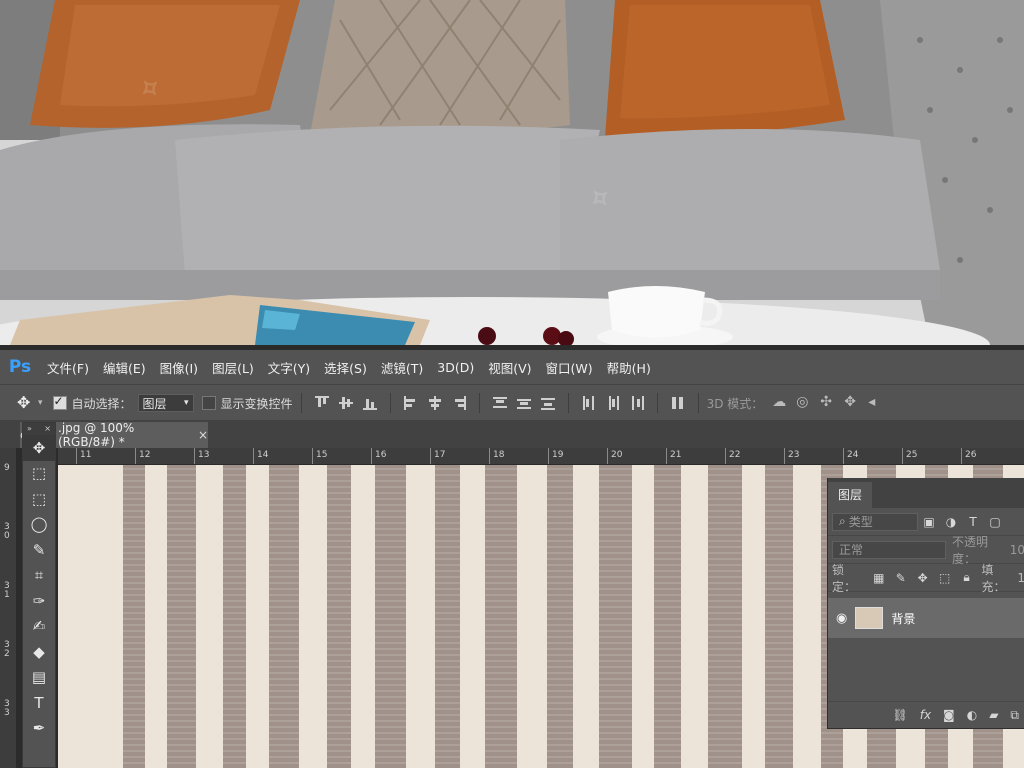 The image size is (1024, 768). I want to click on chevron-down-icon: ▾, so click(40, 403).